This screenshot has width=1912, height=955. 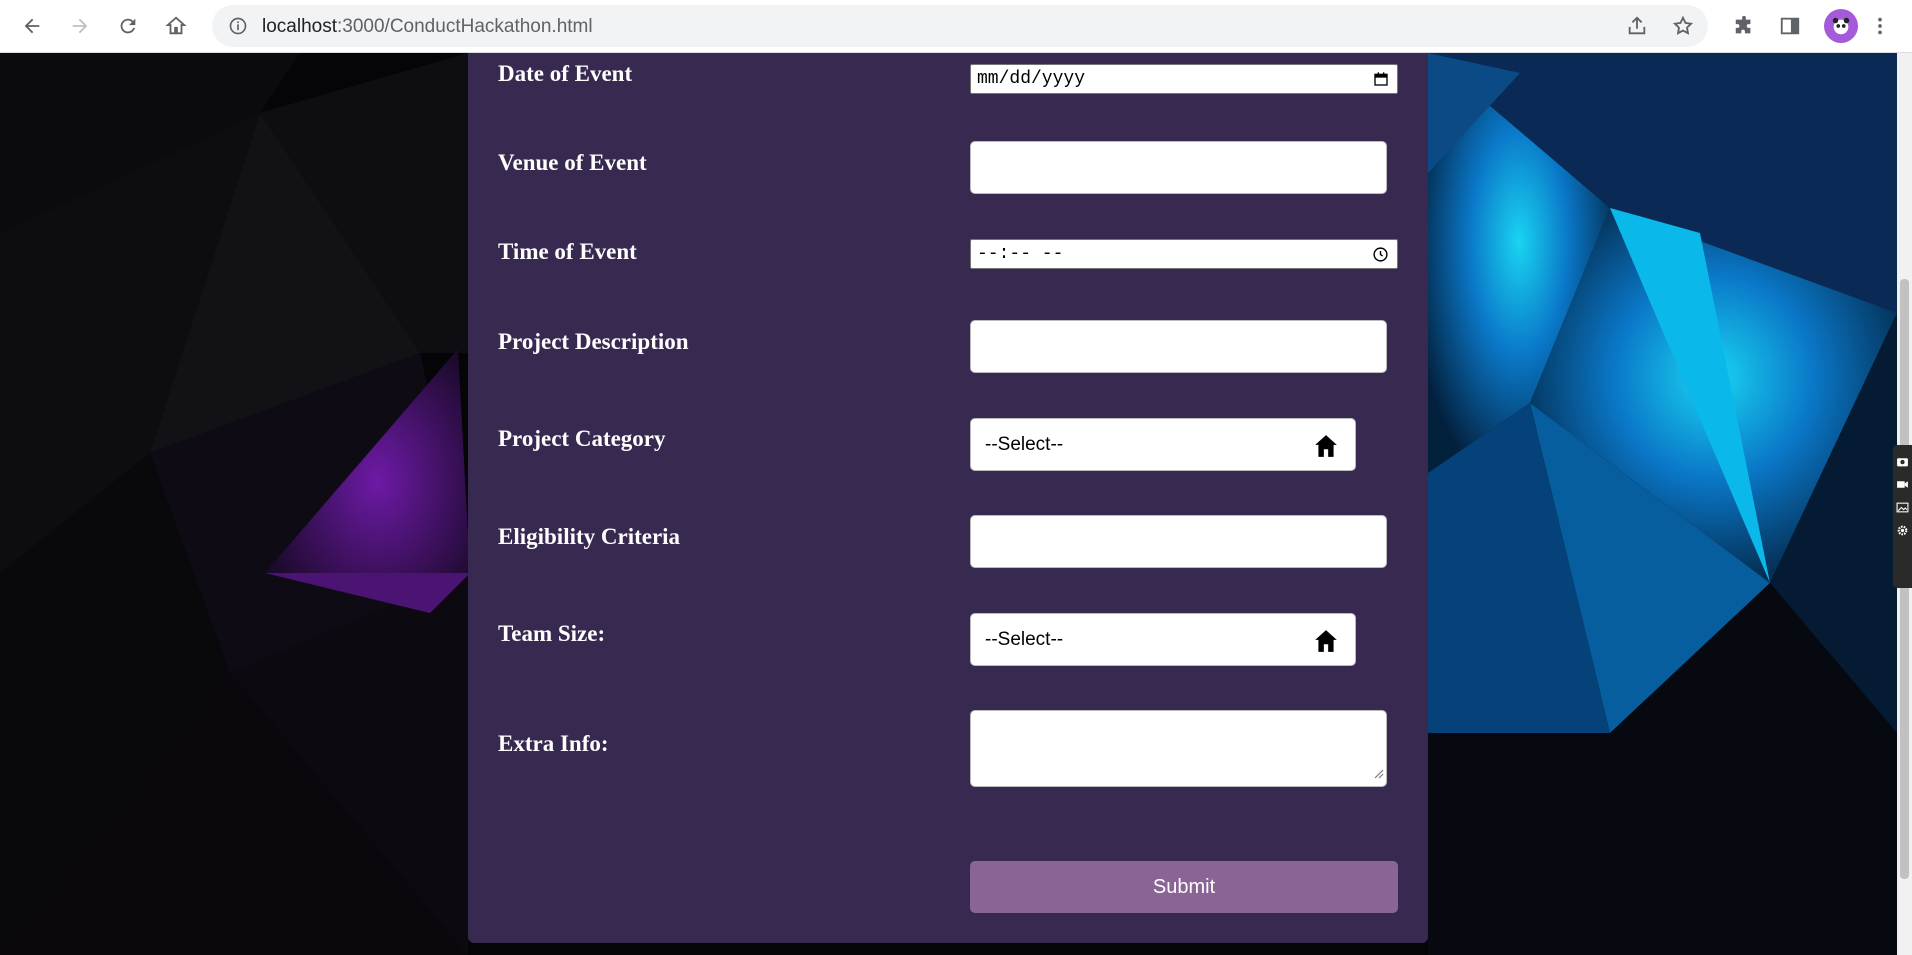 I want to click on calendar-icon, so click(x=1381, y=82).